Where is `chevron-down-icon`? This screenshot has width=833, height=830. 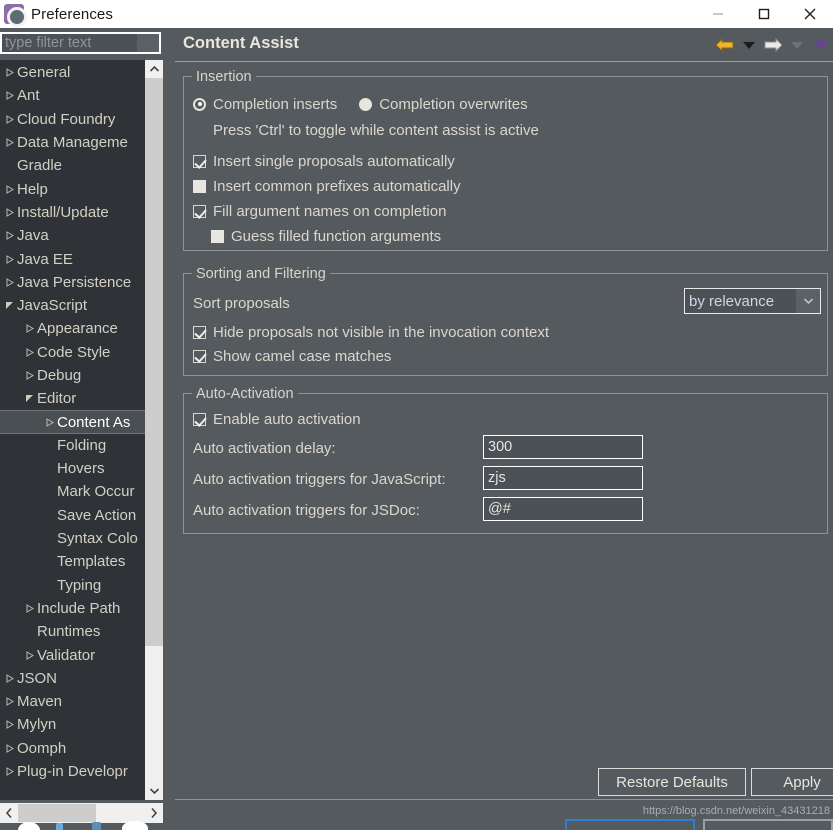 chevron-down-icon is located at coordinates (808, 301).